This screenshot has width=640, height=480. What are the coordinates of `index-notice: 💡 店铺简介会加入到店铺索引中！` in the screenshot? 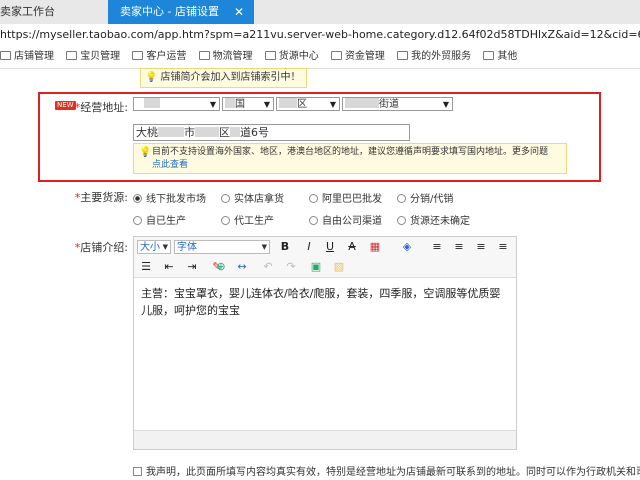 It's located at (224, 78).